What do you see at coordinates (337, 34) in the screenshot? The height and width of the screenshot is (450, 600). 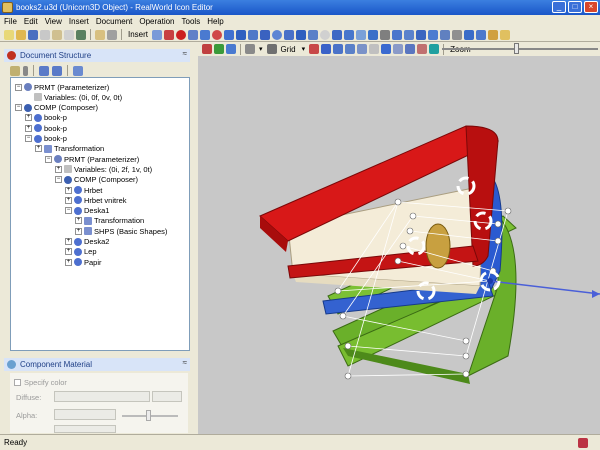 I see `insert-polygon-icon` at bounding box center [337, 34].